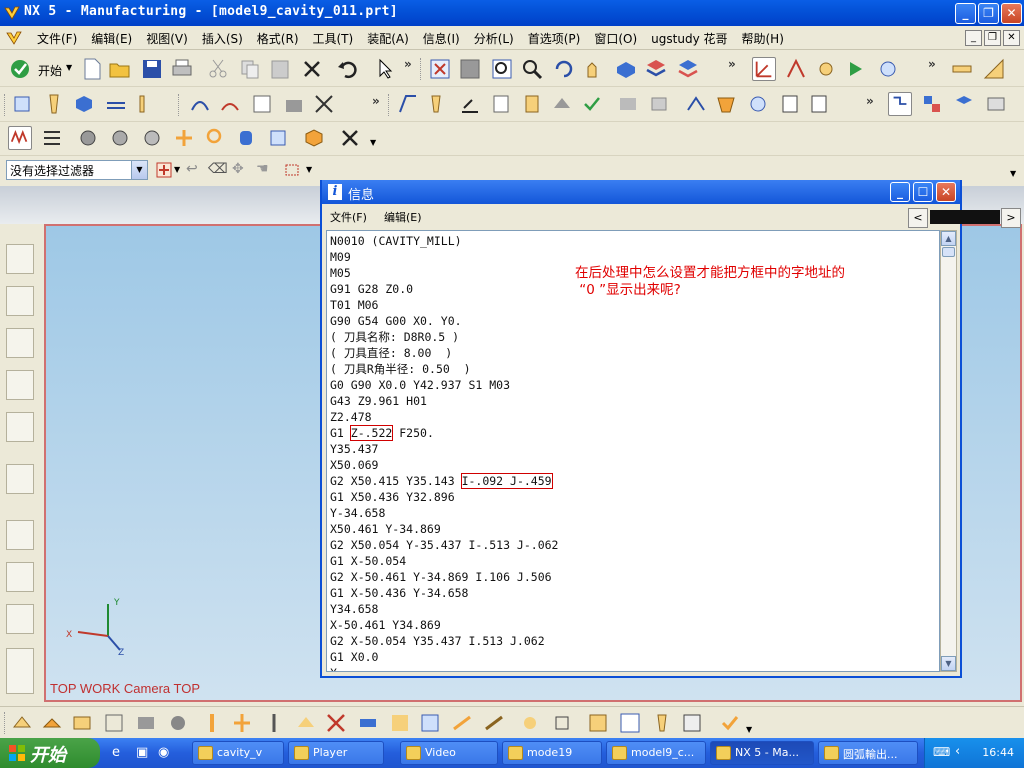 This screenshot has width=1024, height=768. What do you see at coordinates (242, 723) in the screenshot?
I see `spot-drill-icon` at bounding box center [242, 723].